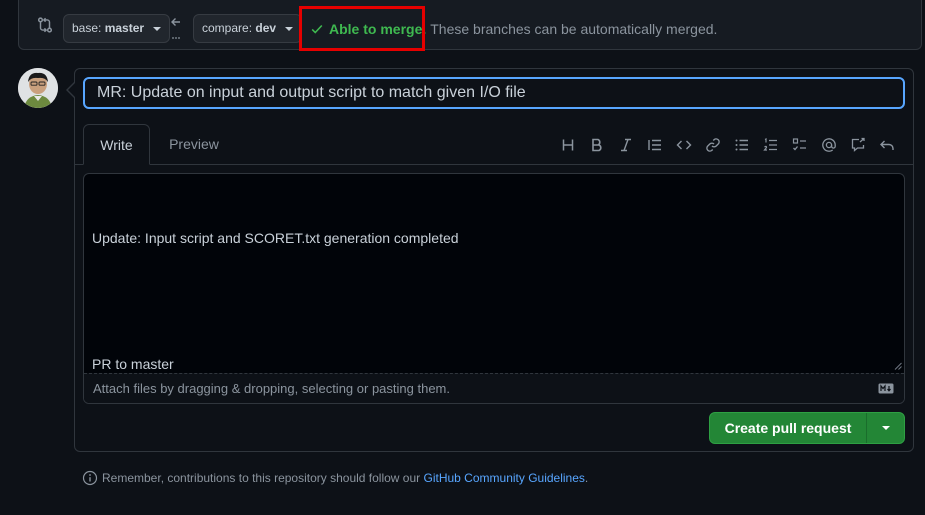  Describe the element at coordinates (504, 478) in the screenshot. I see `community-guidelines-link: GitHub Community Guidelines` at that location.